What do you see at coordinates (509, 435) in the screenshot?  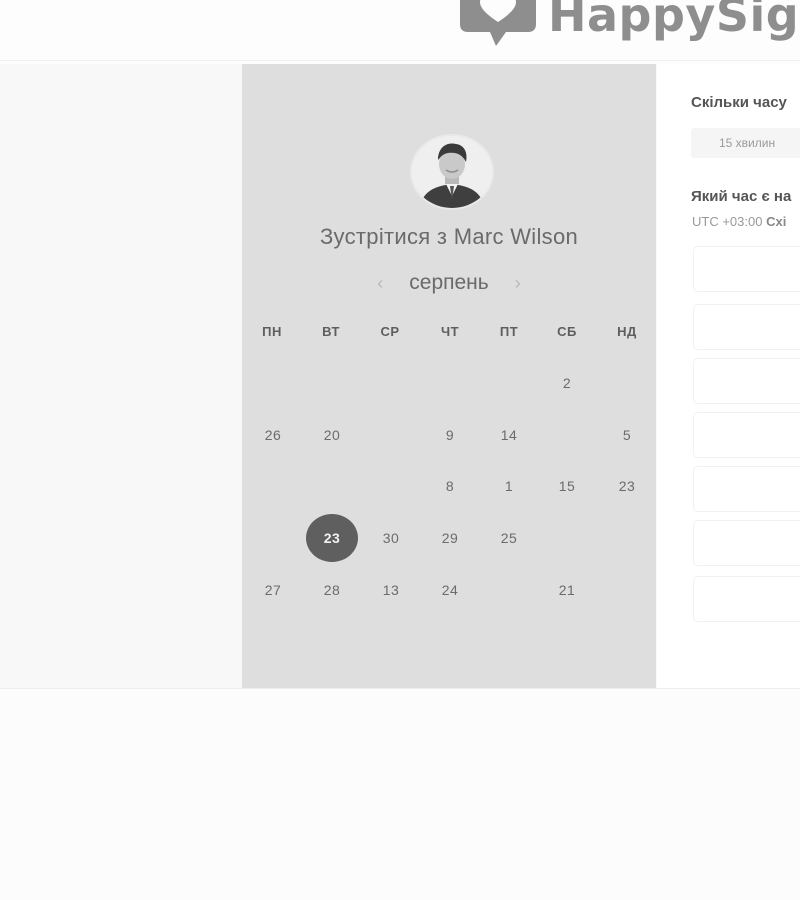 I see `calendar-day: 14` at bounding box center [509, 435].